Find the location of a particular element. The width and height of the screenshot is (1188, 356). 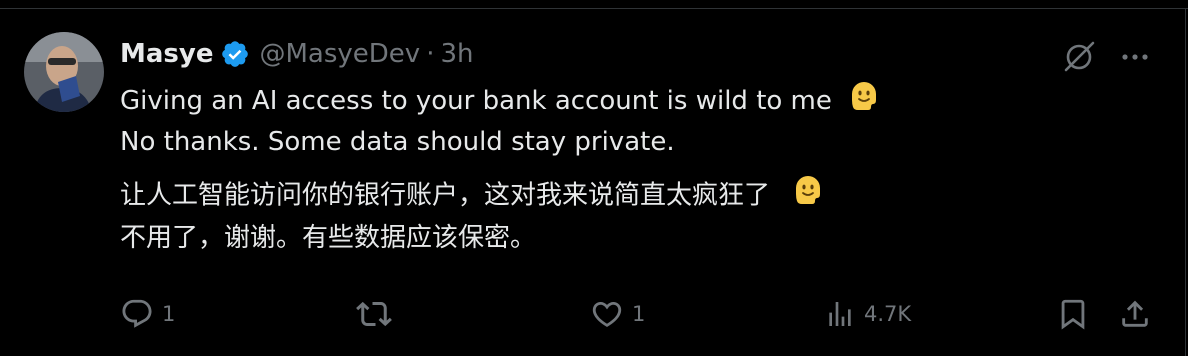

share-icon is located at coordinates (1135, 313).